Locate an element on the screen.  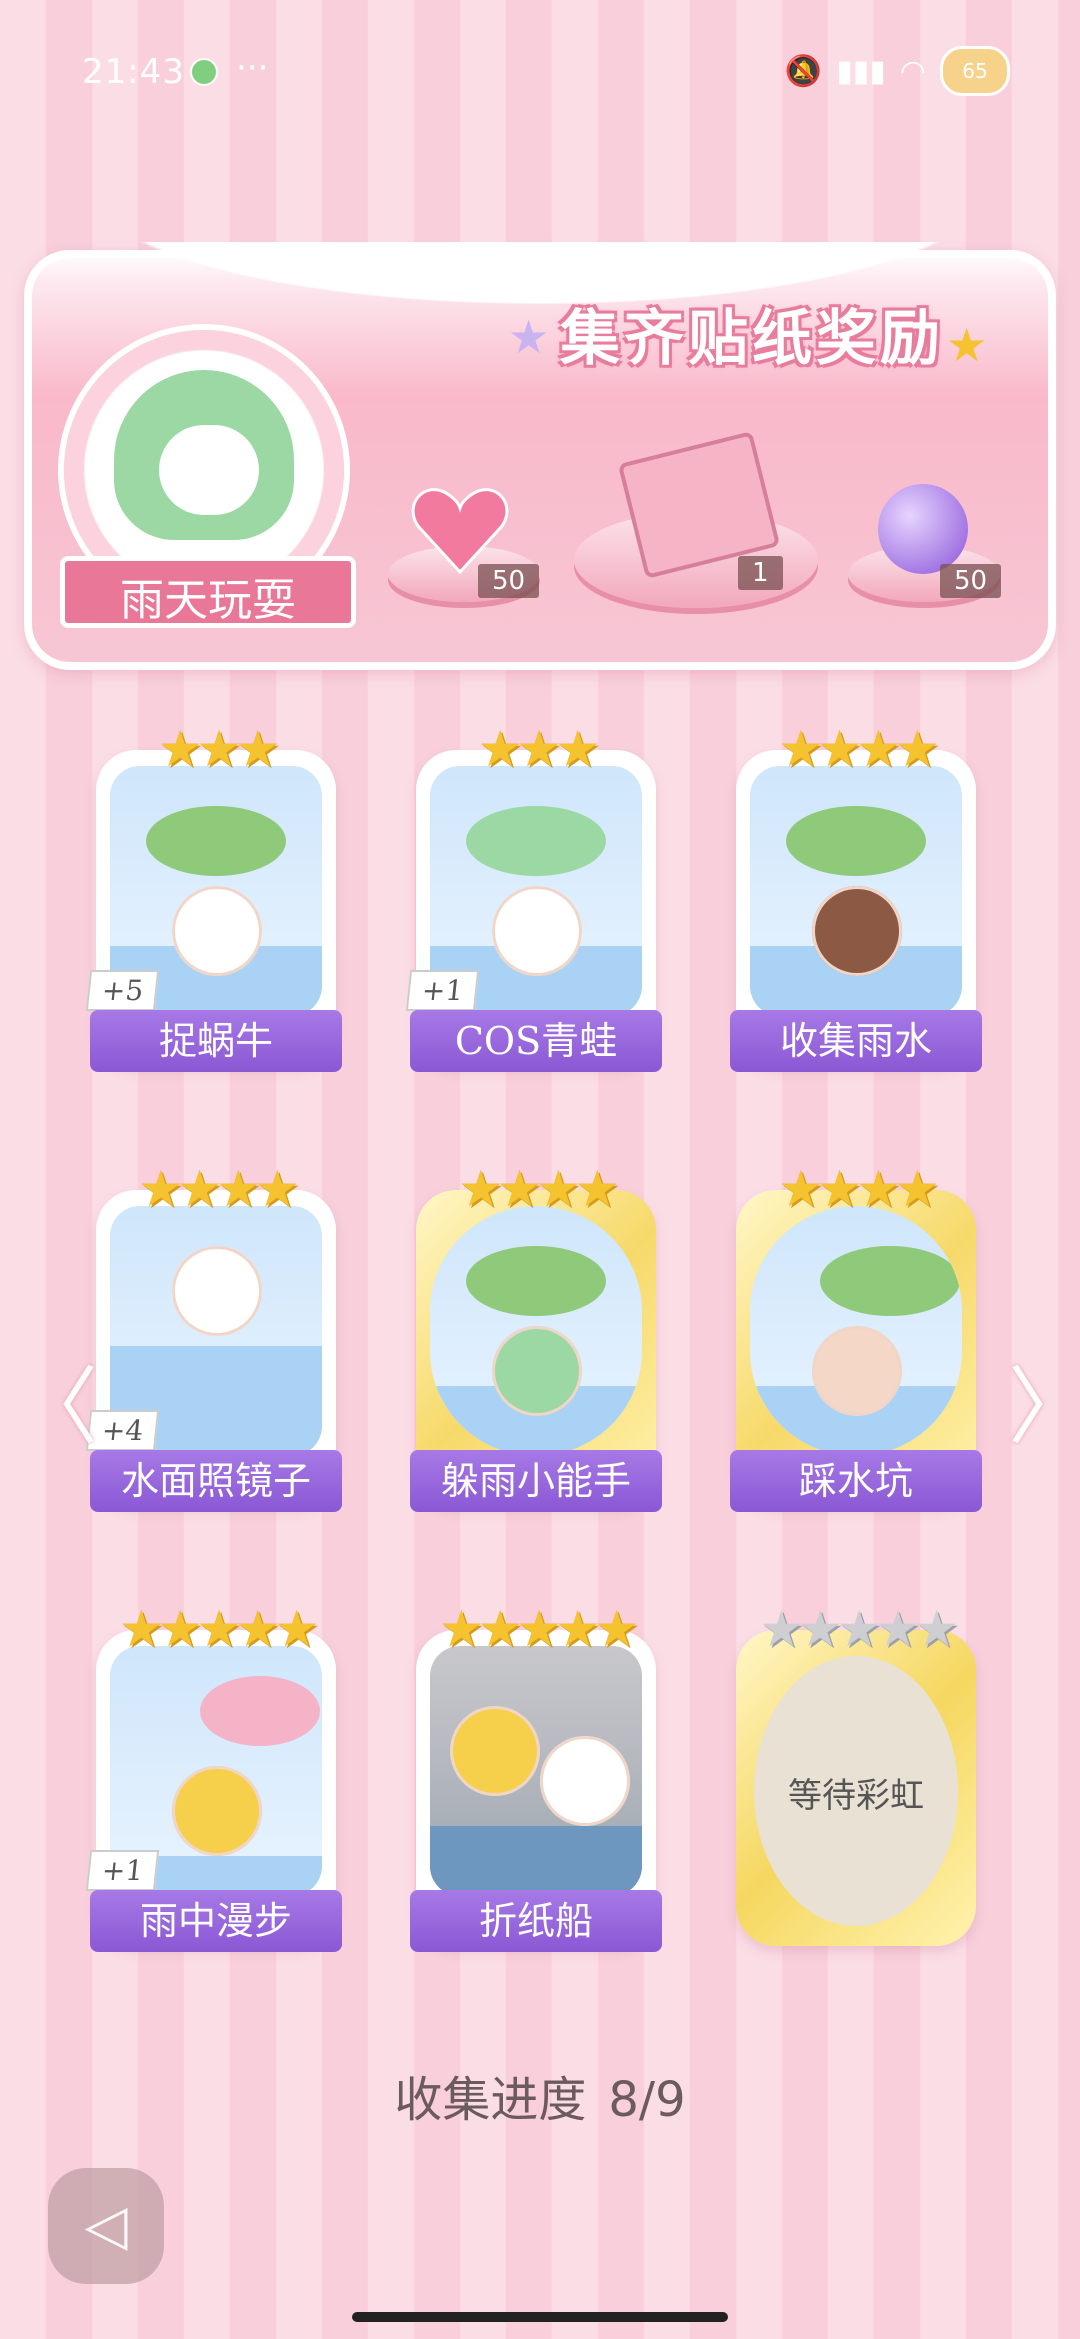
avatar-label: 雨天玩耍 is located at coordinates (208, 600).